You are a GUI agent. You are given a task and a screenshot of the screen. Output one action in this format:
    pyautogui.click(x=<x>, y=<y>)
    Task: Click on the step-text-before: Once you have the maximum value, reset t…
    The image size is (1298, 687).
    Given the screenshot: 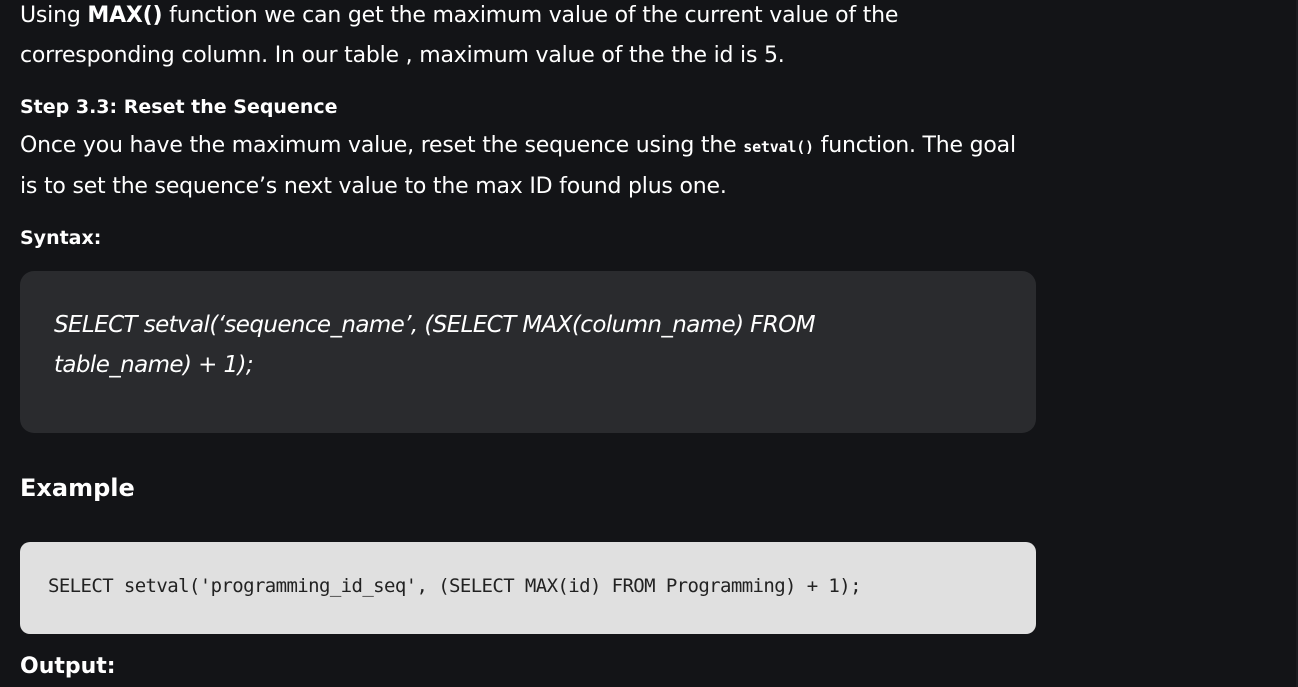 What is the action you would take?
    pyautogui.click(x=382, y=145)
    